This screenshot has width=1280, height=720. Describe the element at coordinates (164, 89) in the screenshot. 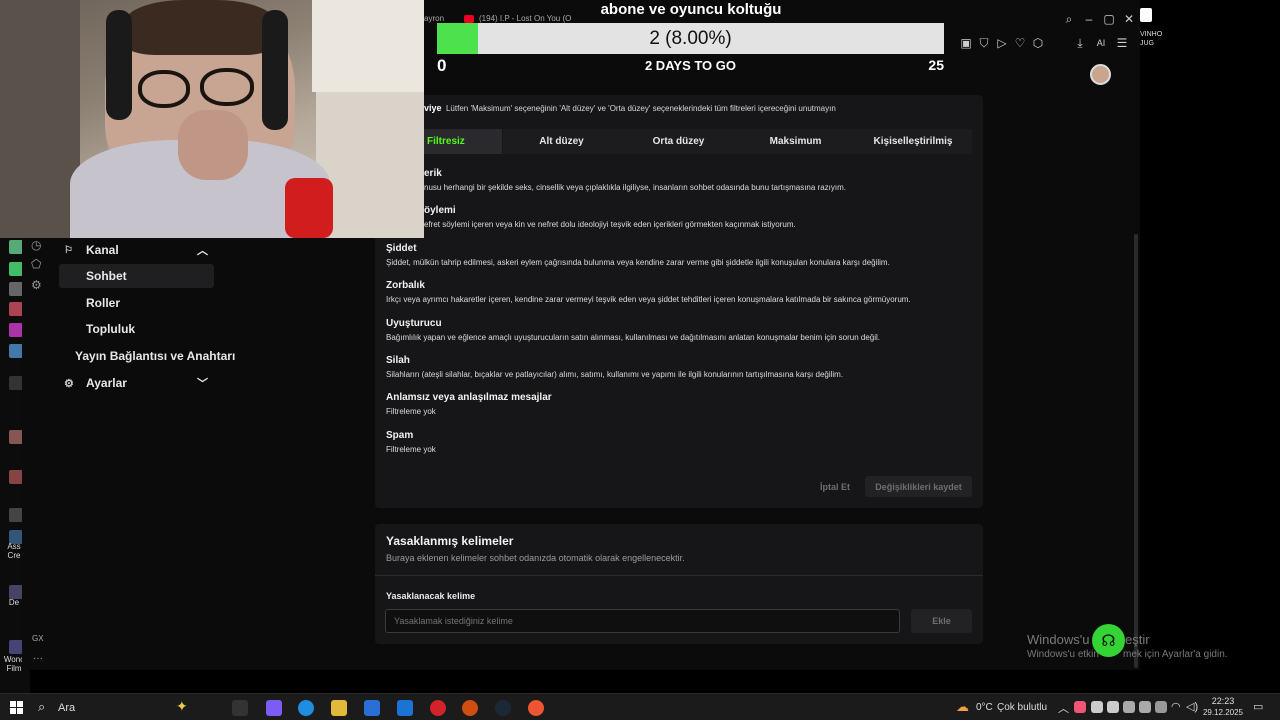

I see `glasses-left` at that location.